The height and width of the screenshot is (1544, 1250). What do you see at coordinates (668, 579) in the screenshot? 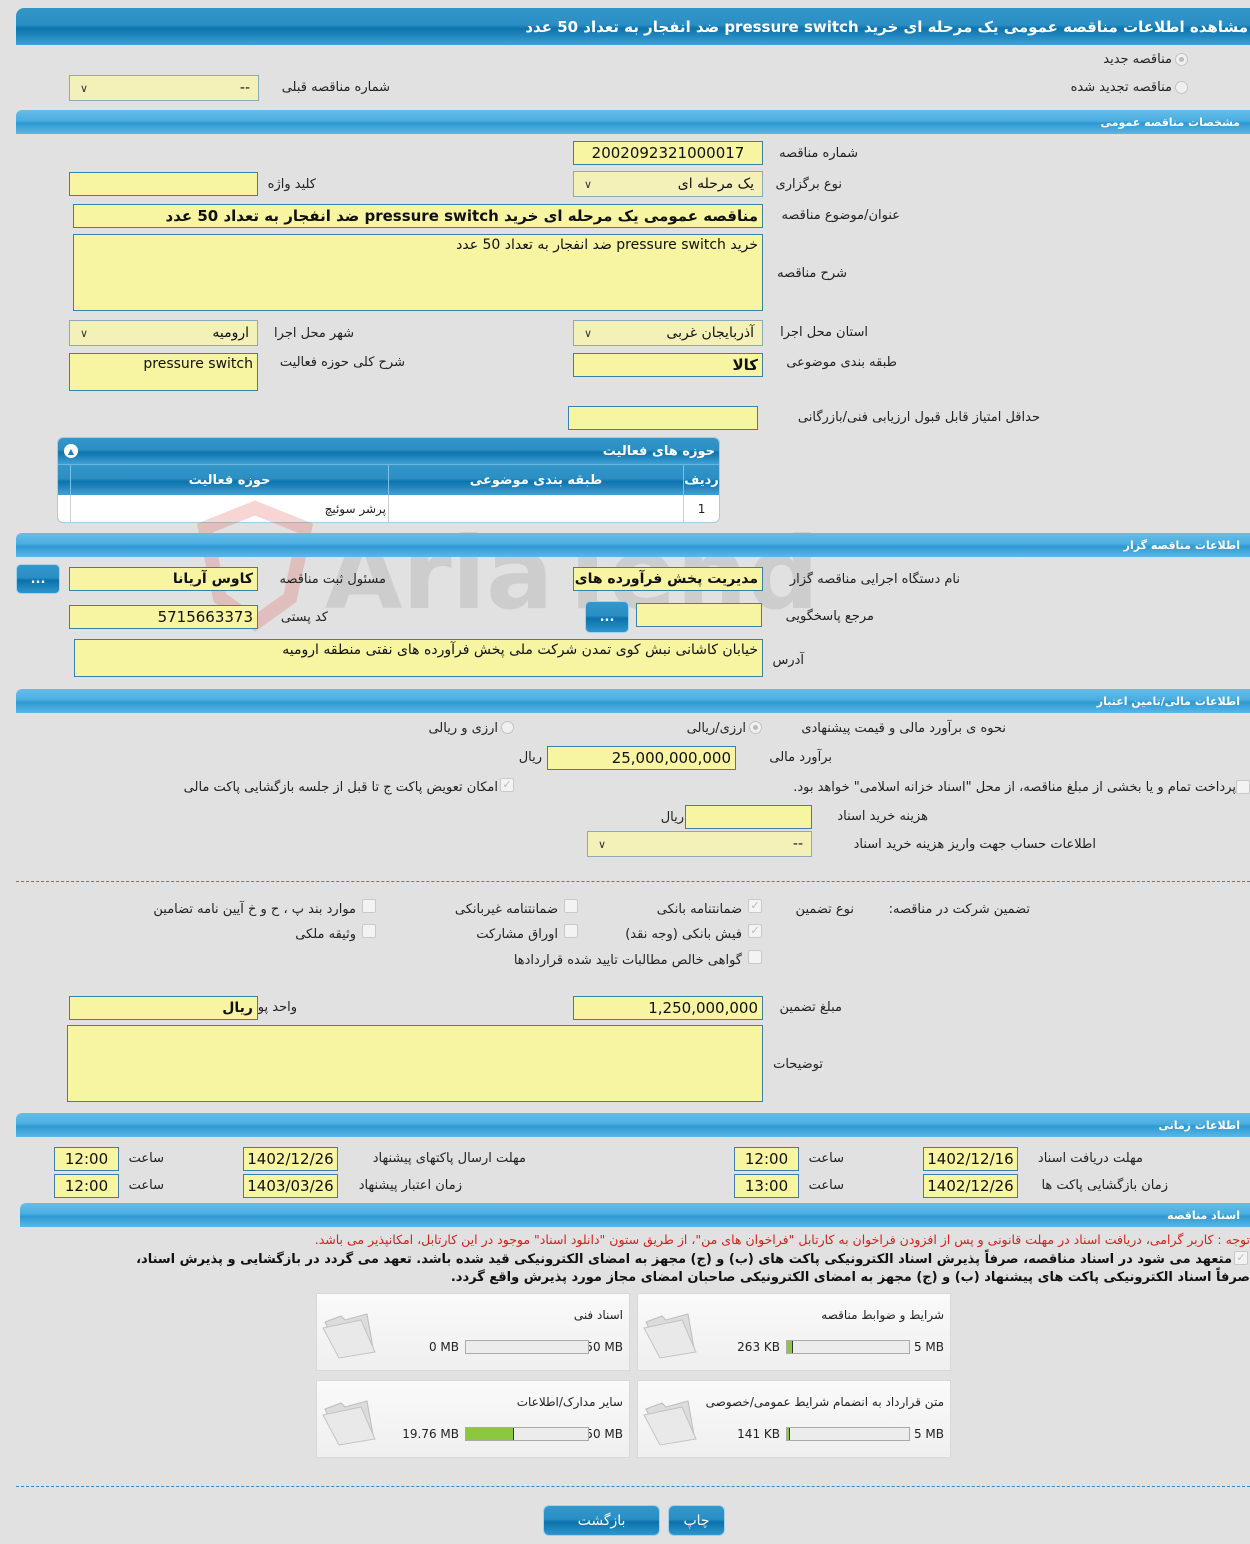
I see `org-name-field: مدیریت پخش فرآورده های نفتی` at bounding box center [668, 579].